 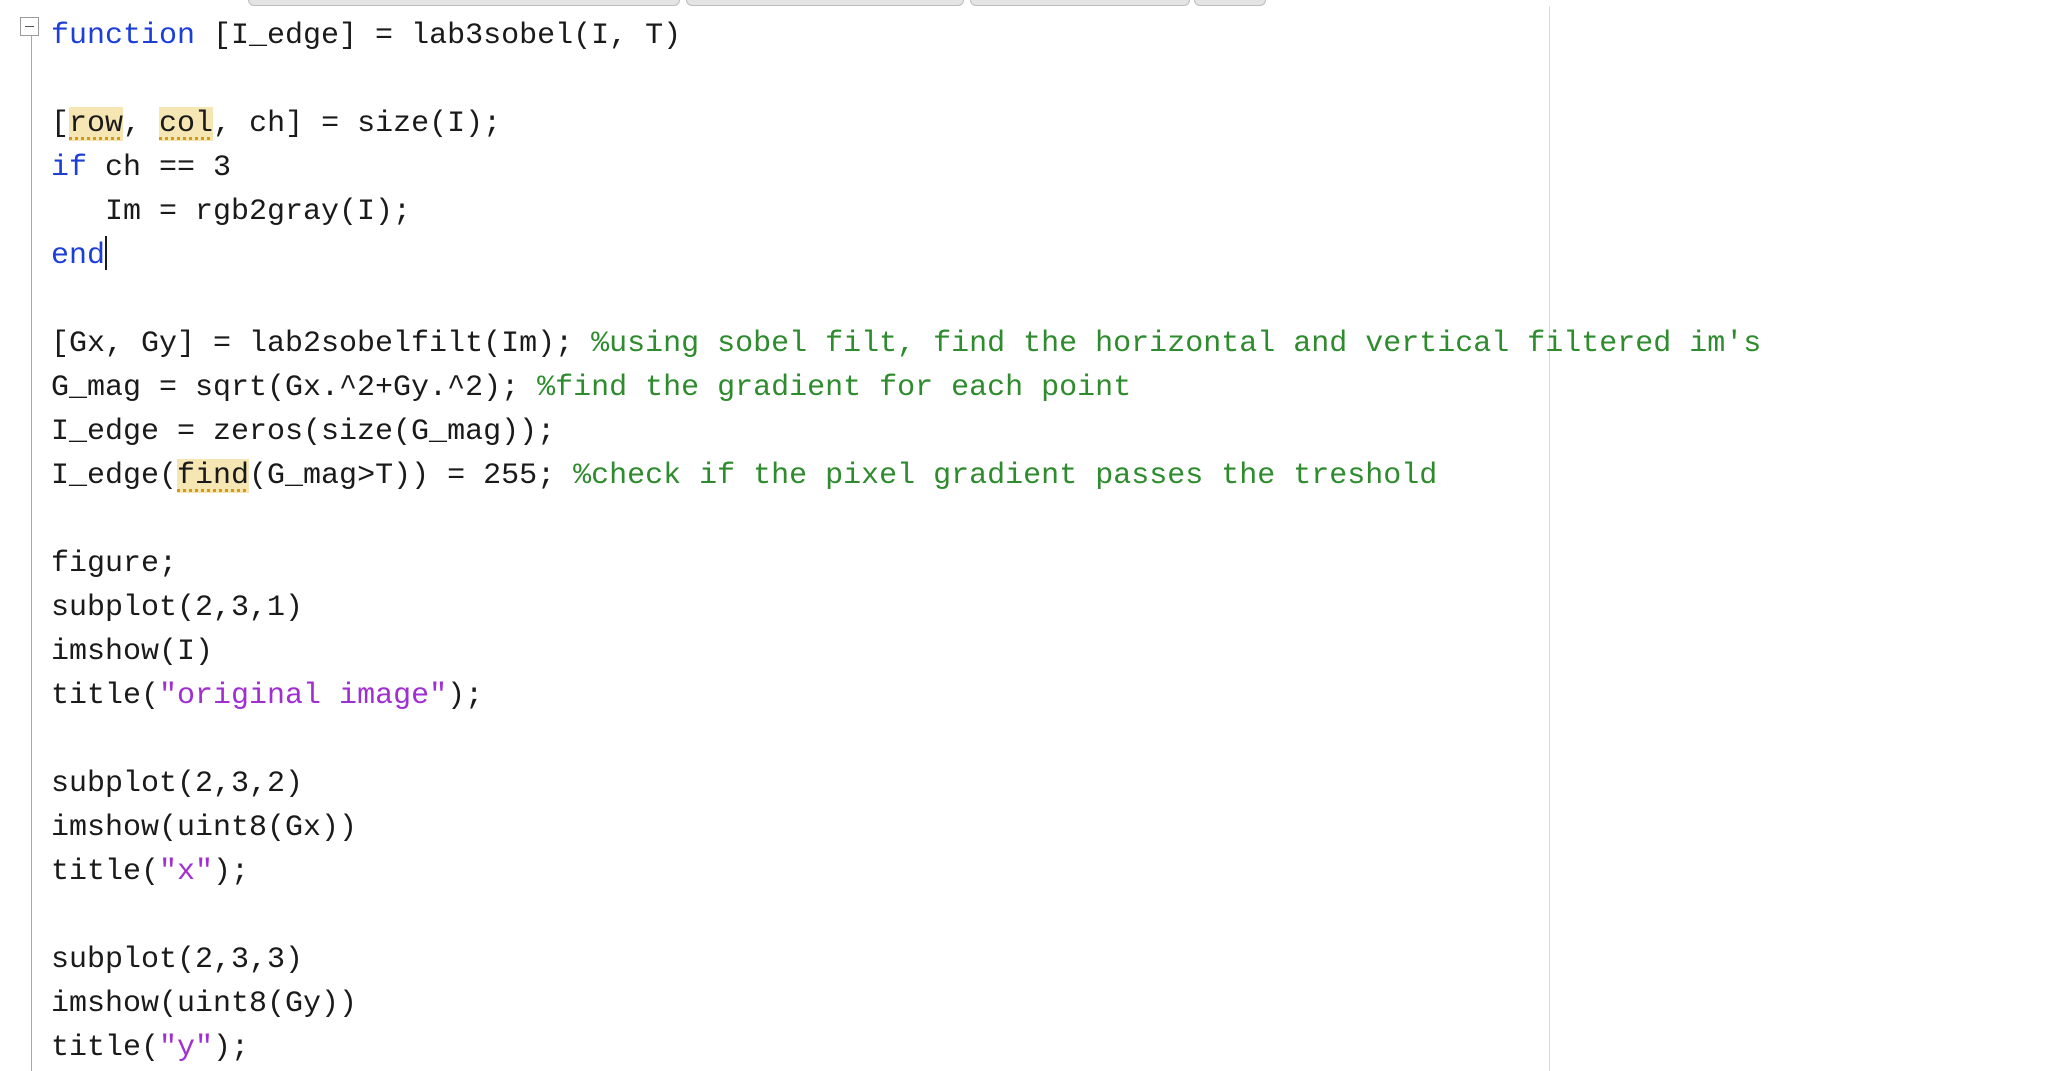 What do you see at coordinates (114, 476) in the screenshot?
I see `code-token: I_edge(` at bounding box center [114, 476].